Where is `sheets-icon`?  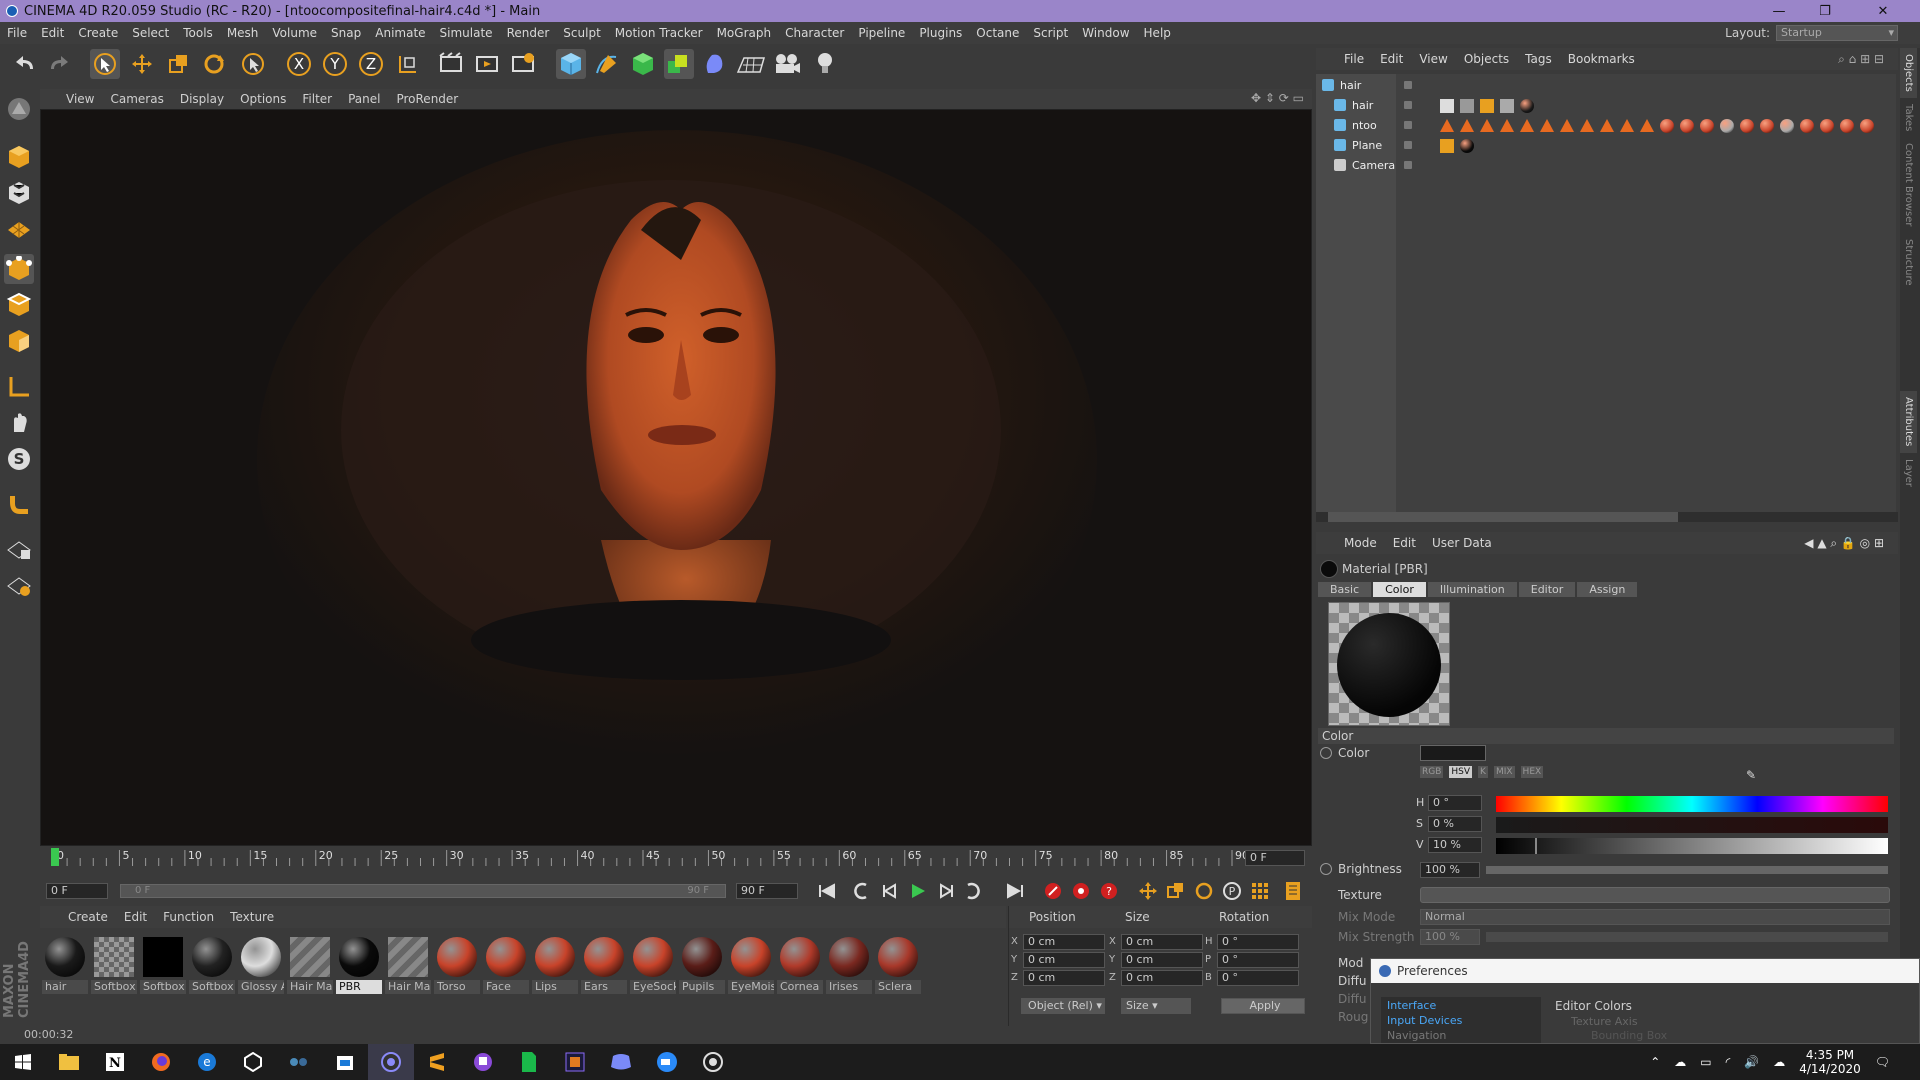 sheets-icon is located at coordinates (529, 1062).